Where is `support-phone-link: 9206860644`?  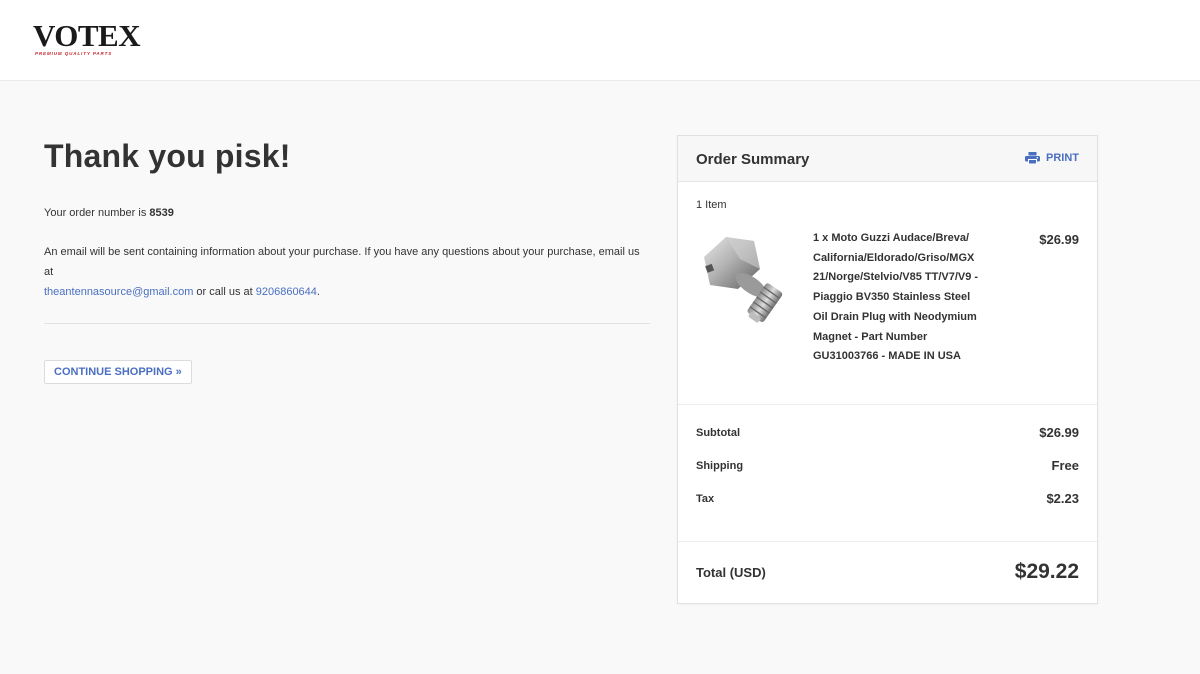
support-phone-link: 9206860644 is located at coordinates (286, 292).